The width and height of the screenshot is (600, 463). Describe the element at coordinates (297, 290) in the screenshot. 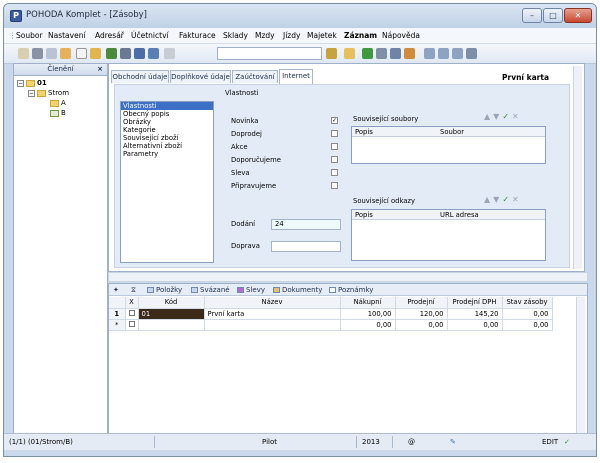

I see `tab-dokumenty: Dokumenty` at that location.